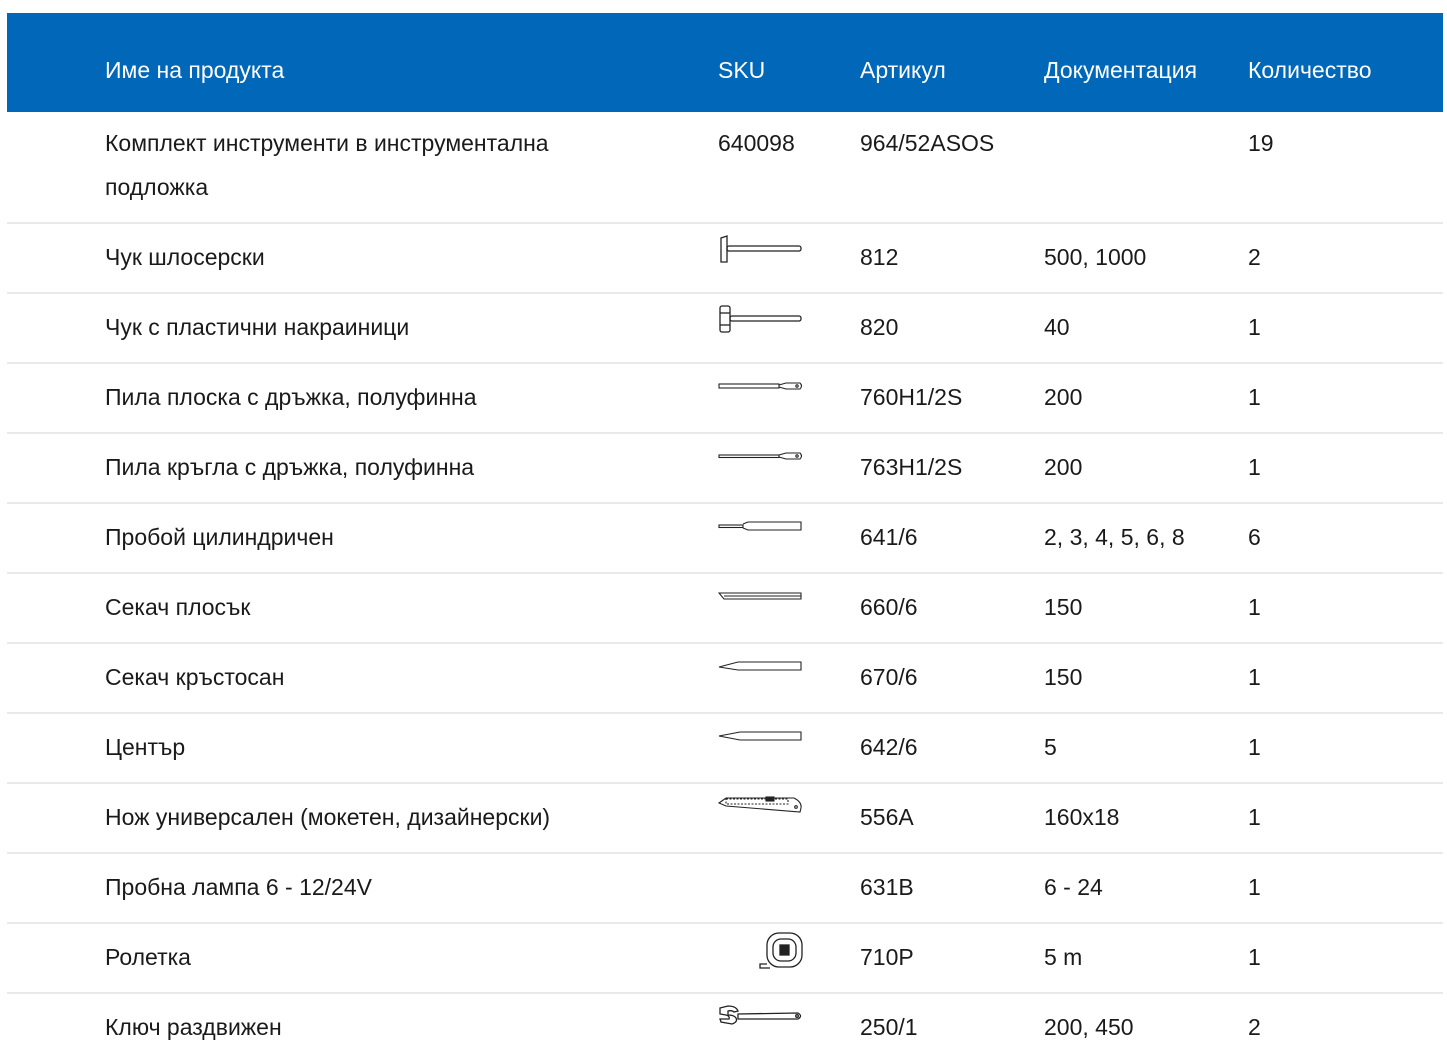 This screenshot has width=1447, height=1062. Describe the element at coordinates (903, 70) in the screenshot. I see `header-article: Артикул` at that location.